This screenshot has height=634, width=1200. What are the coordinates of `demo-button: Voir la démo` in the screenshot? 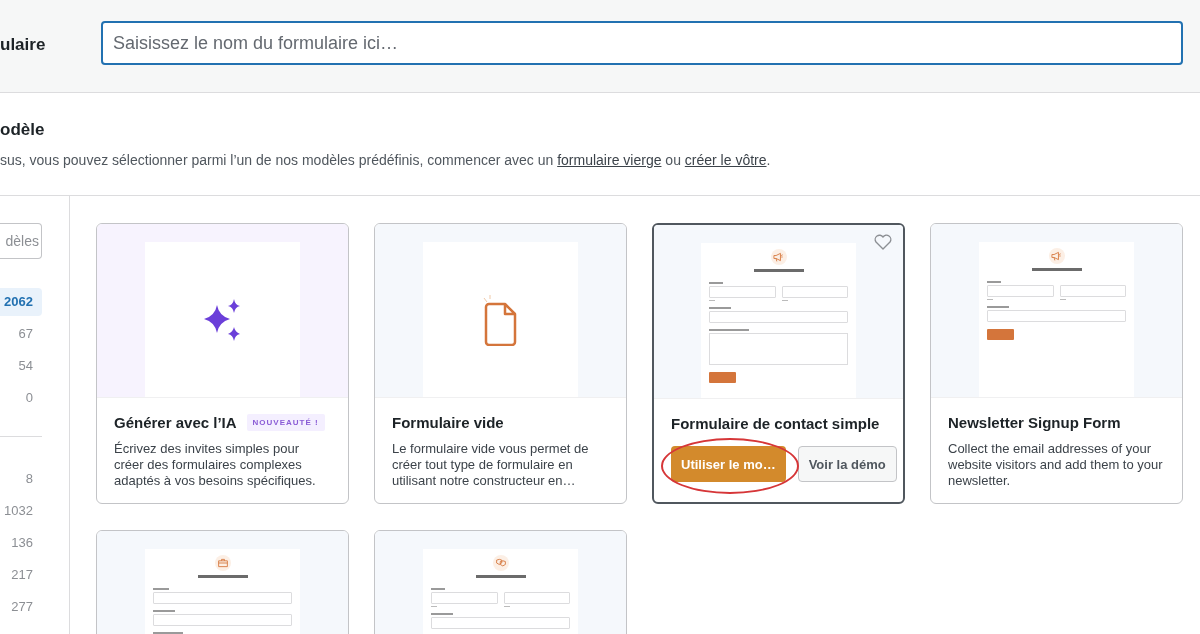 It's located at (847, 464).